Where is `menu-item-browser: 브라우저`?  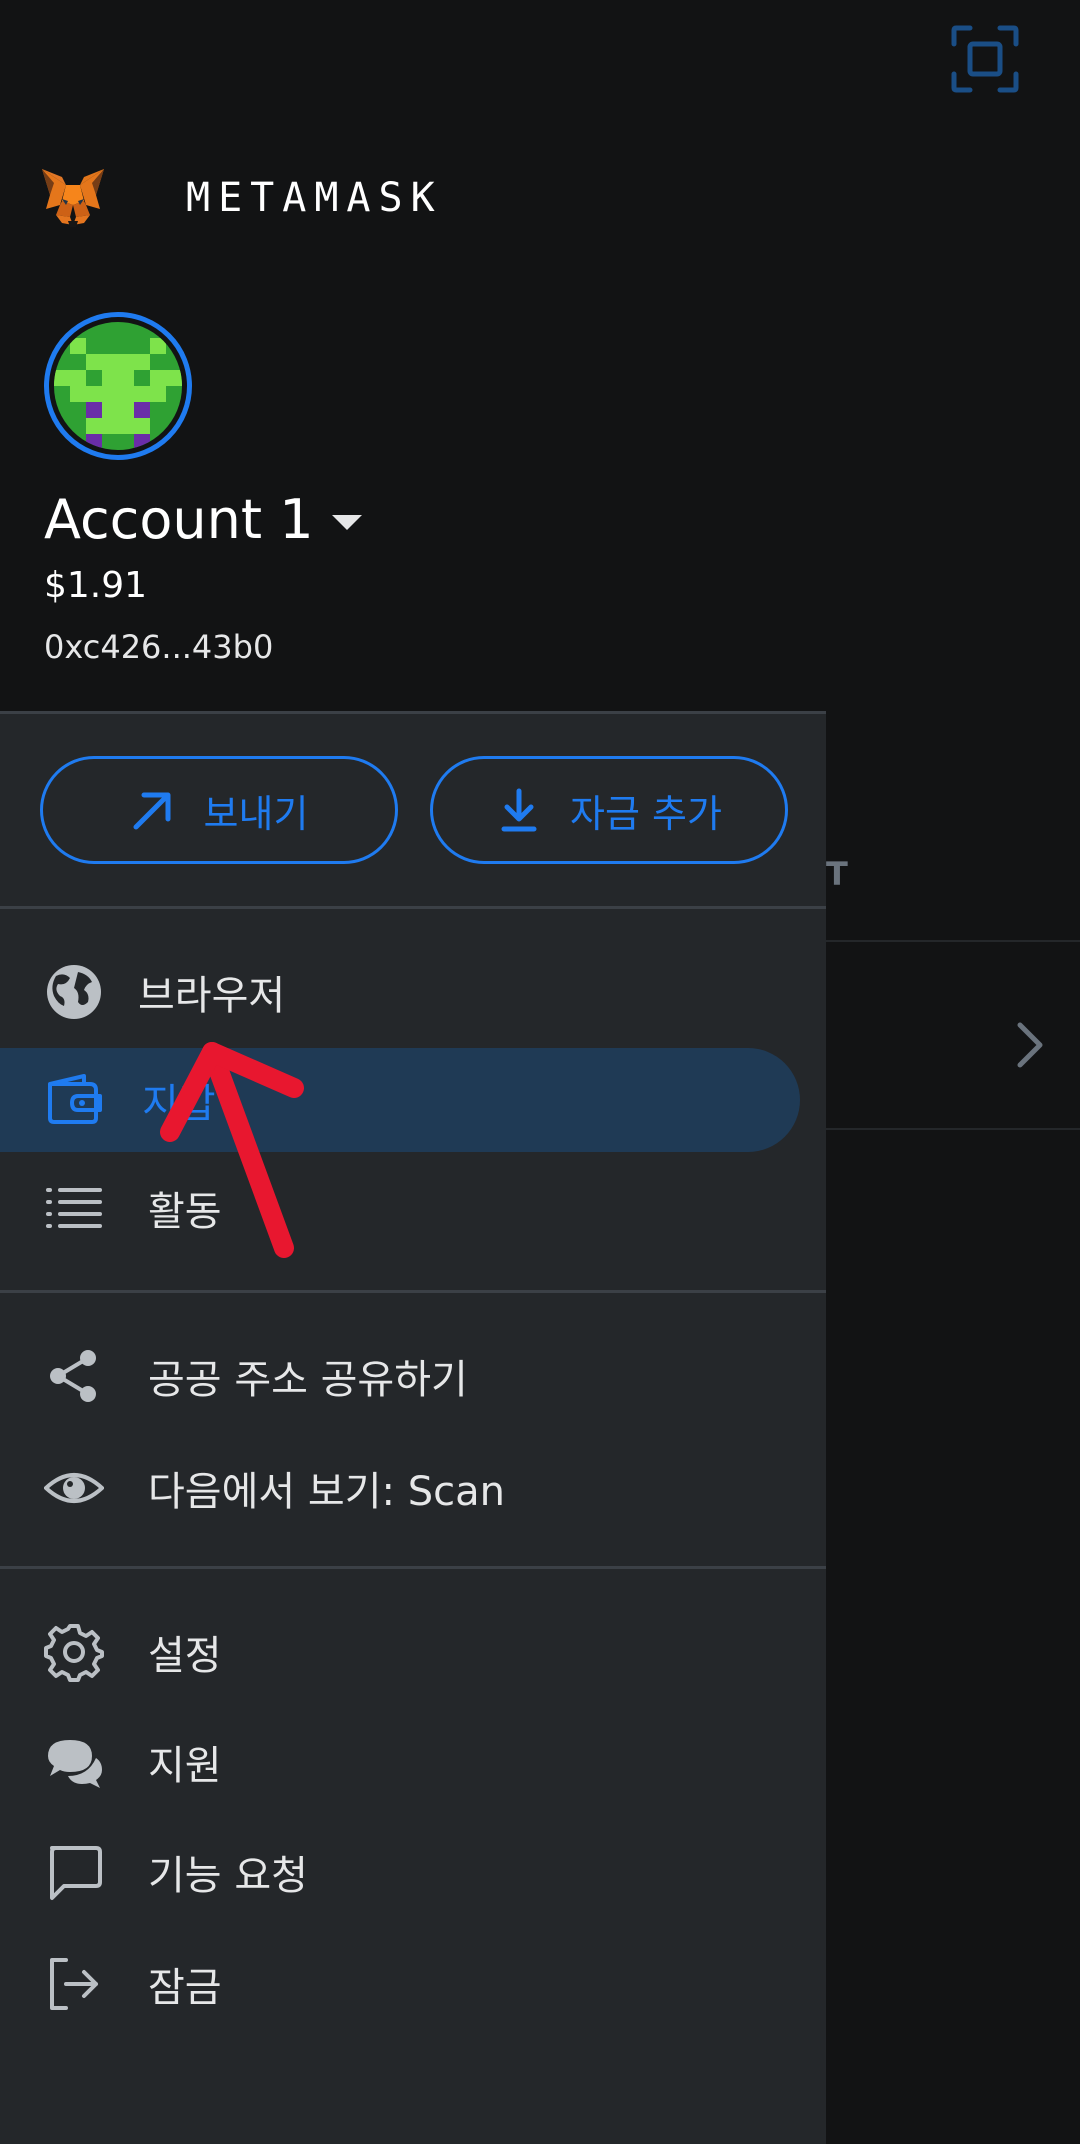 menu-item-browser: 브라우저 is located at coordinates (413, 992).